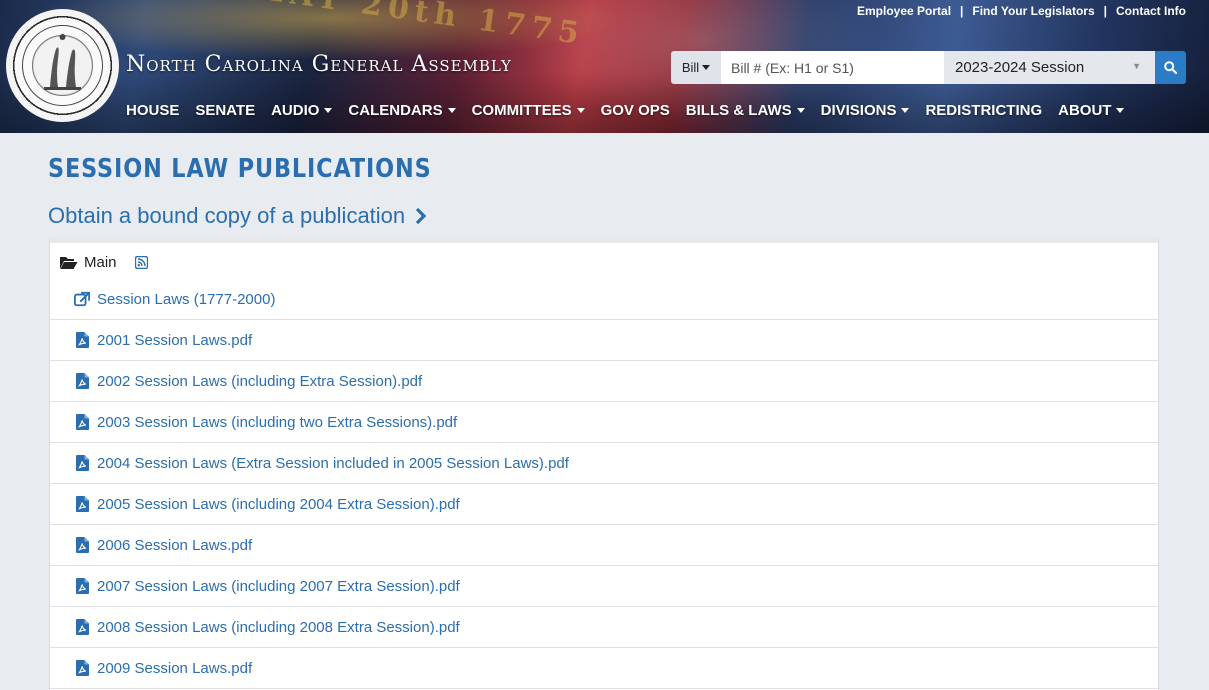 This screenshot has height=690, width=1209. Describe the element at coordinates (904, 11) in the screenshot. I see `employee-portal-link: Employee Portal` at that location.